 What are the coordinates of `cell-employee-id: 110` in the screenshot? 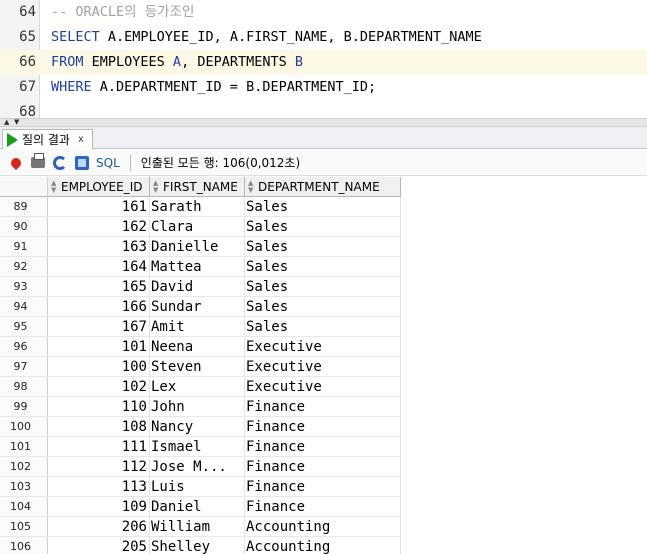 It's located at (99, 407).